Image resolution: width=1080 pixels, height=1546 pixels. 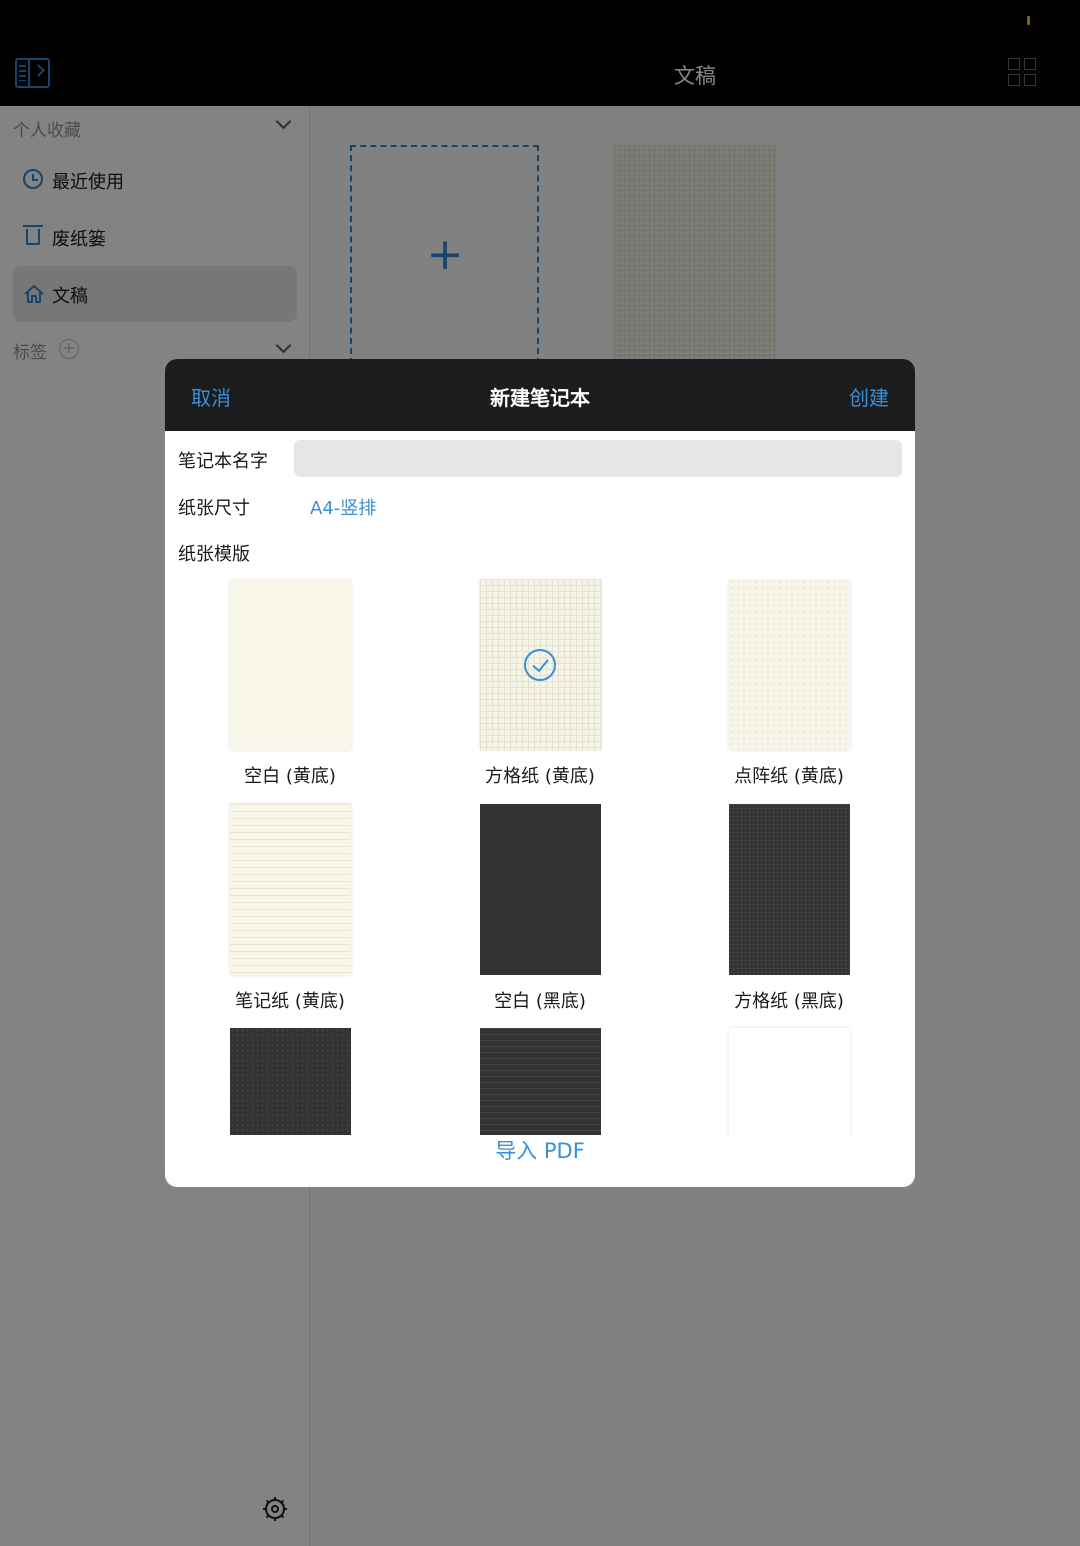 What do you see at coordinates (290, 1001) in the screenshot?
I see `template-label: 笔记纸 (黄底)` at bounding box center [290, 1001].